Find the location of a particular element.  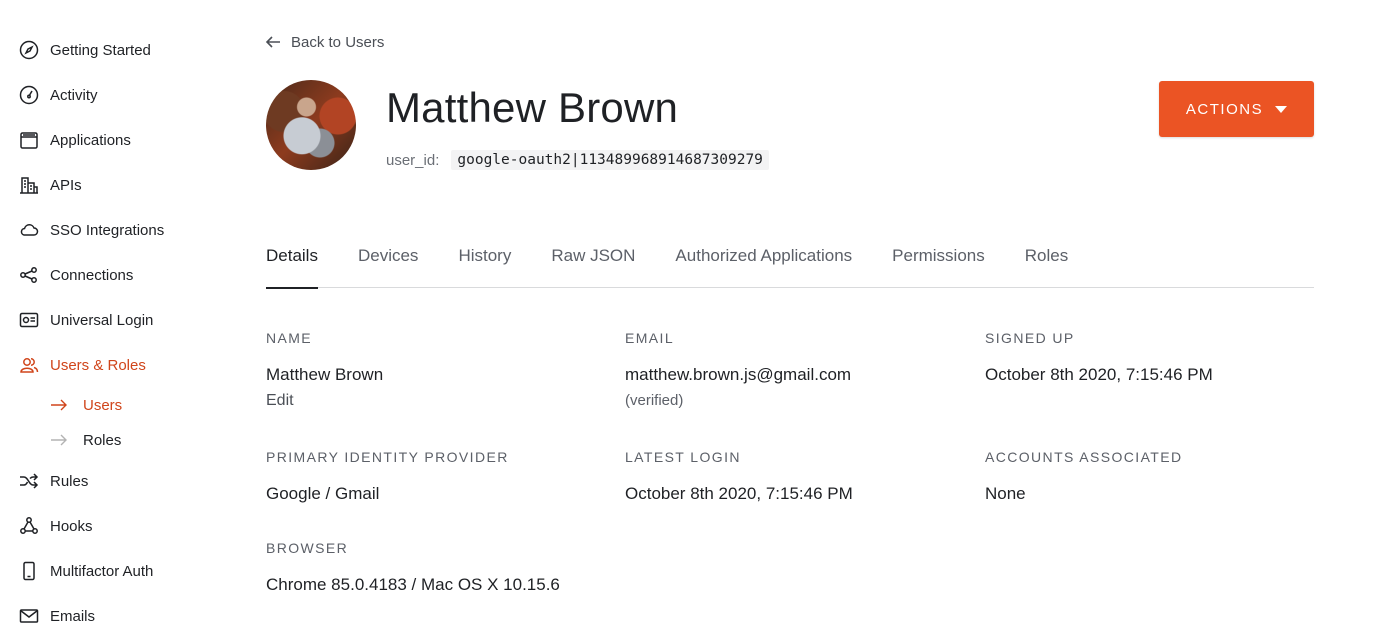

users-icon is located at coordinates (29, 365).